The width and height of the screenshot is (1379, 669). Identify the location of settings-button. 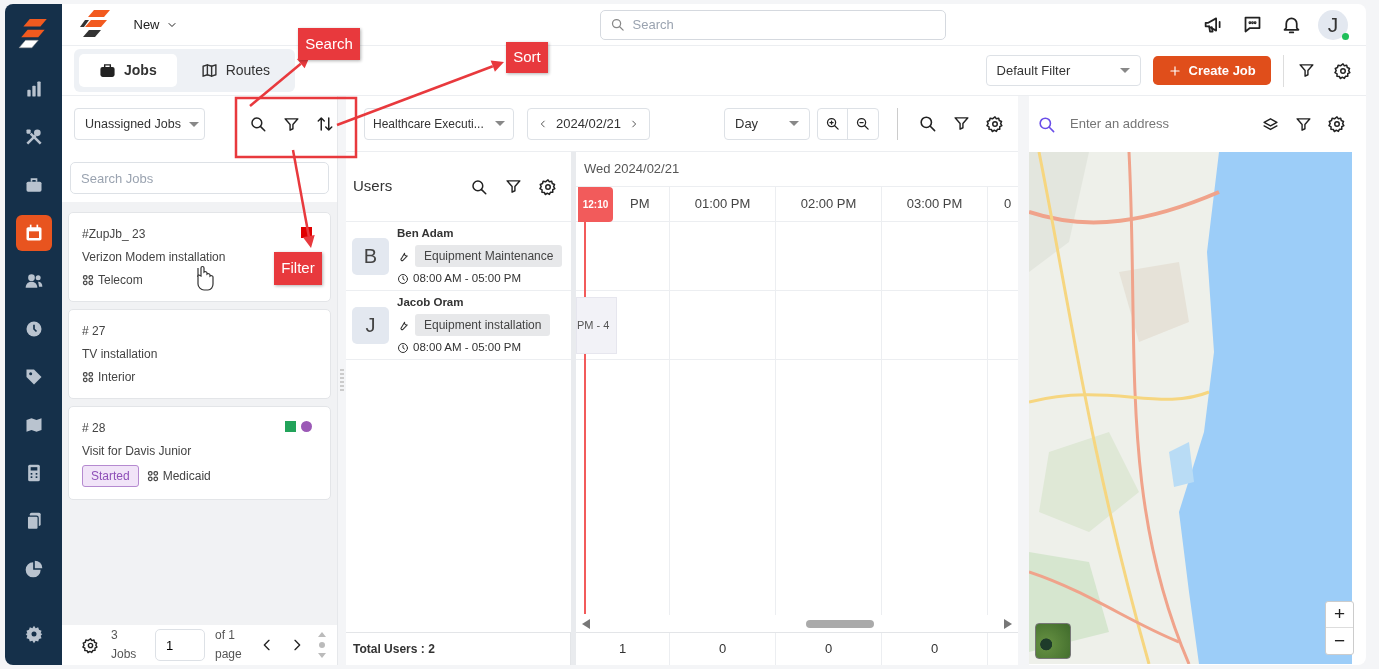
(1337, 124).